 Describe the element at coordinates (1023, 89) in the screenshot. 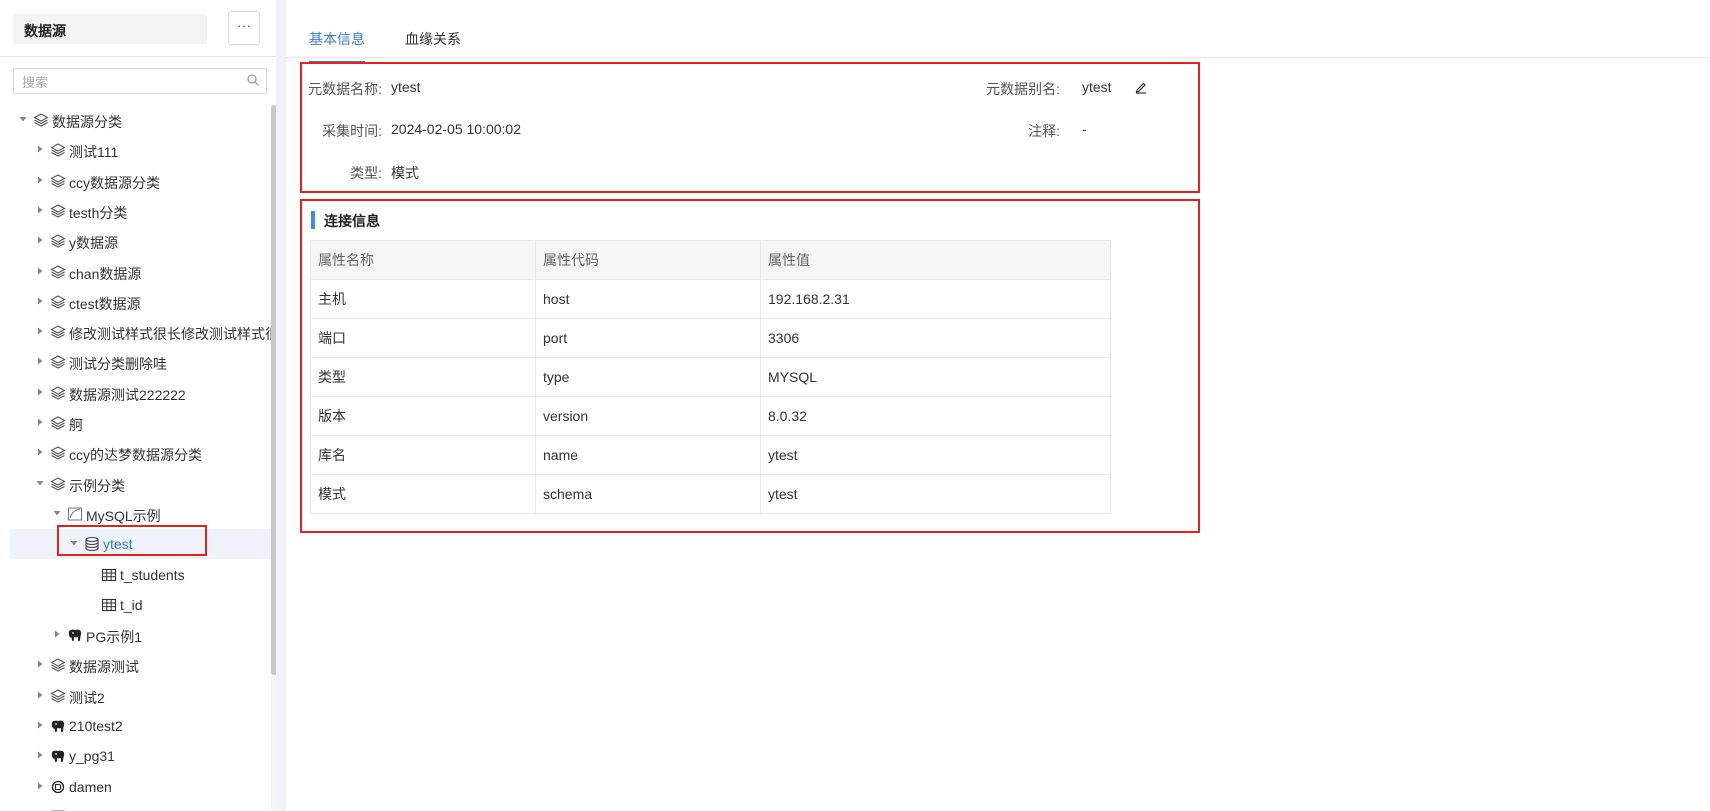

I see `metadata-alias-label: 元数据别名:` at that location.